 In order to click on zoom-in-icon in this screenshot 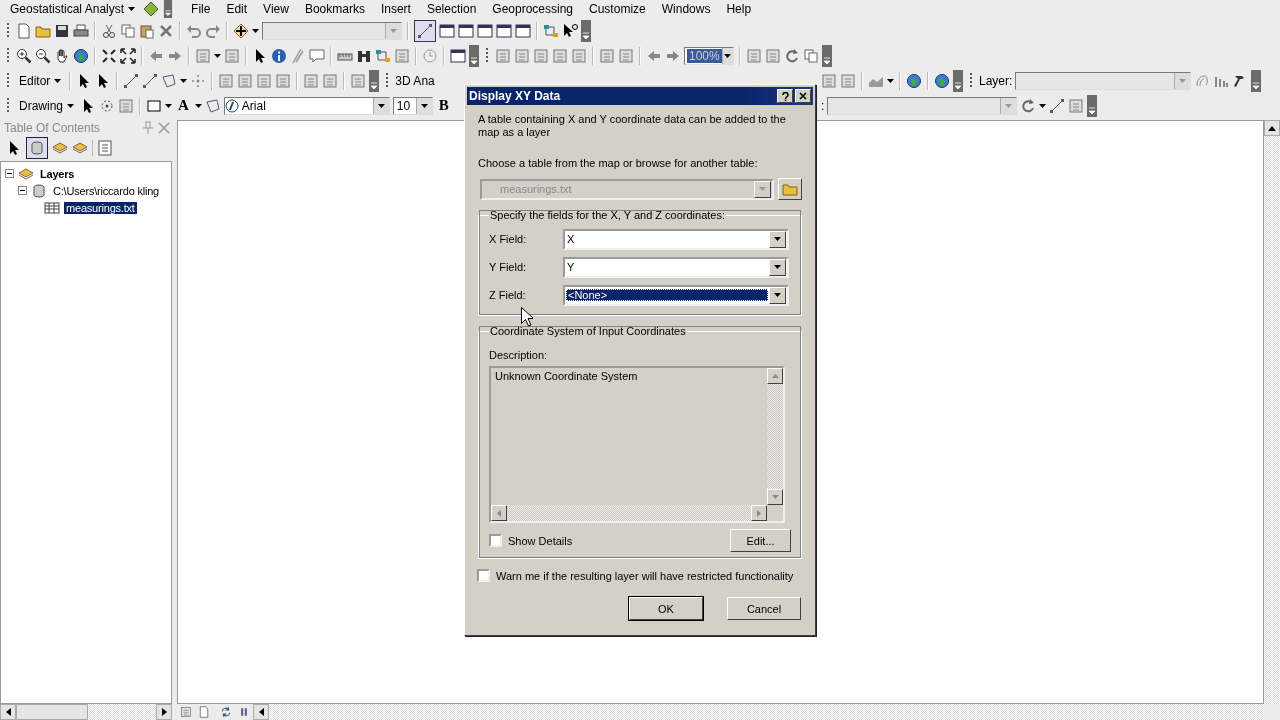, I will do `click(24, 55)`.